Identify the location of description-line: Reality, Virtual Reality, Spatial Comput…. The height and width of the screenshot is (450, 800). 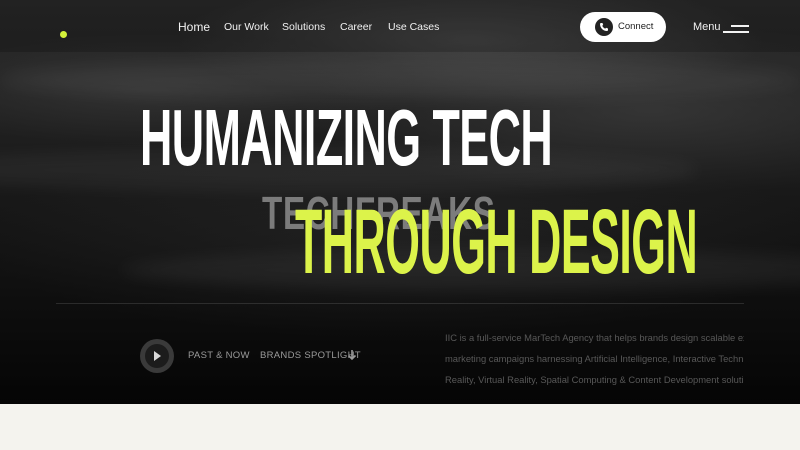
(594, 379).